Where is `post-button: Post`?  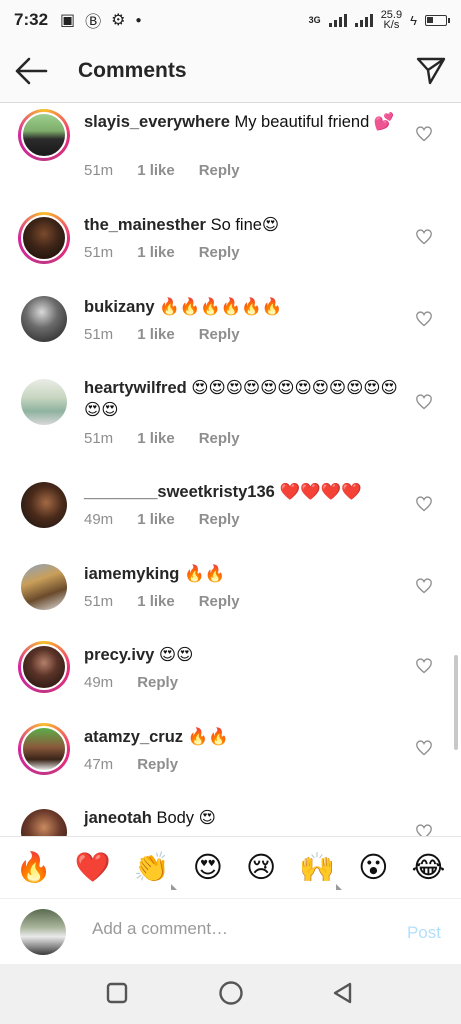
post-button: Post is located at coordinates (424, 933).